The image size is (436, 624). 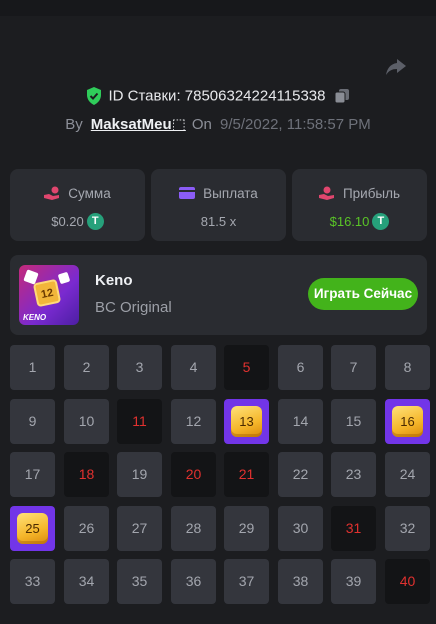 What do you see at coordinates (89, 193) in the screenshot?
I see `stat-amount-label: Сумма` at bounding box center [89, 193].